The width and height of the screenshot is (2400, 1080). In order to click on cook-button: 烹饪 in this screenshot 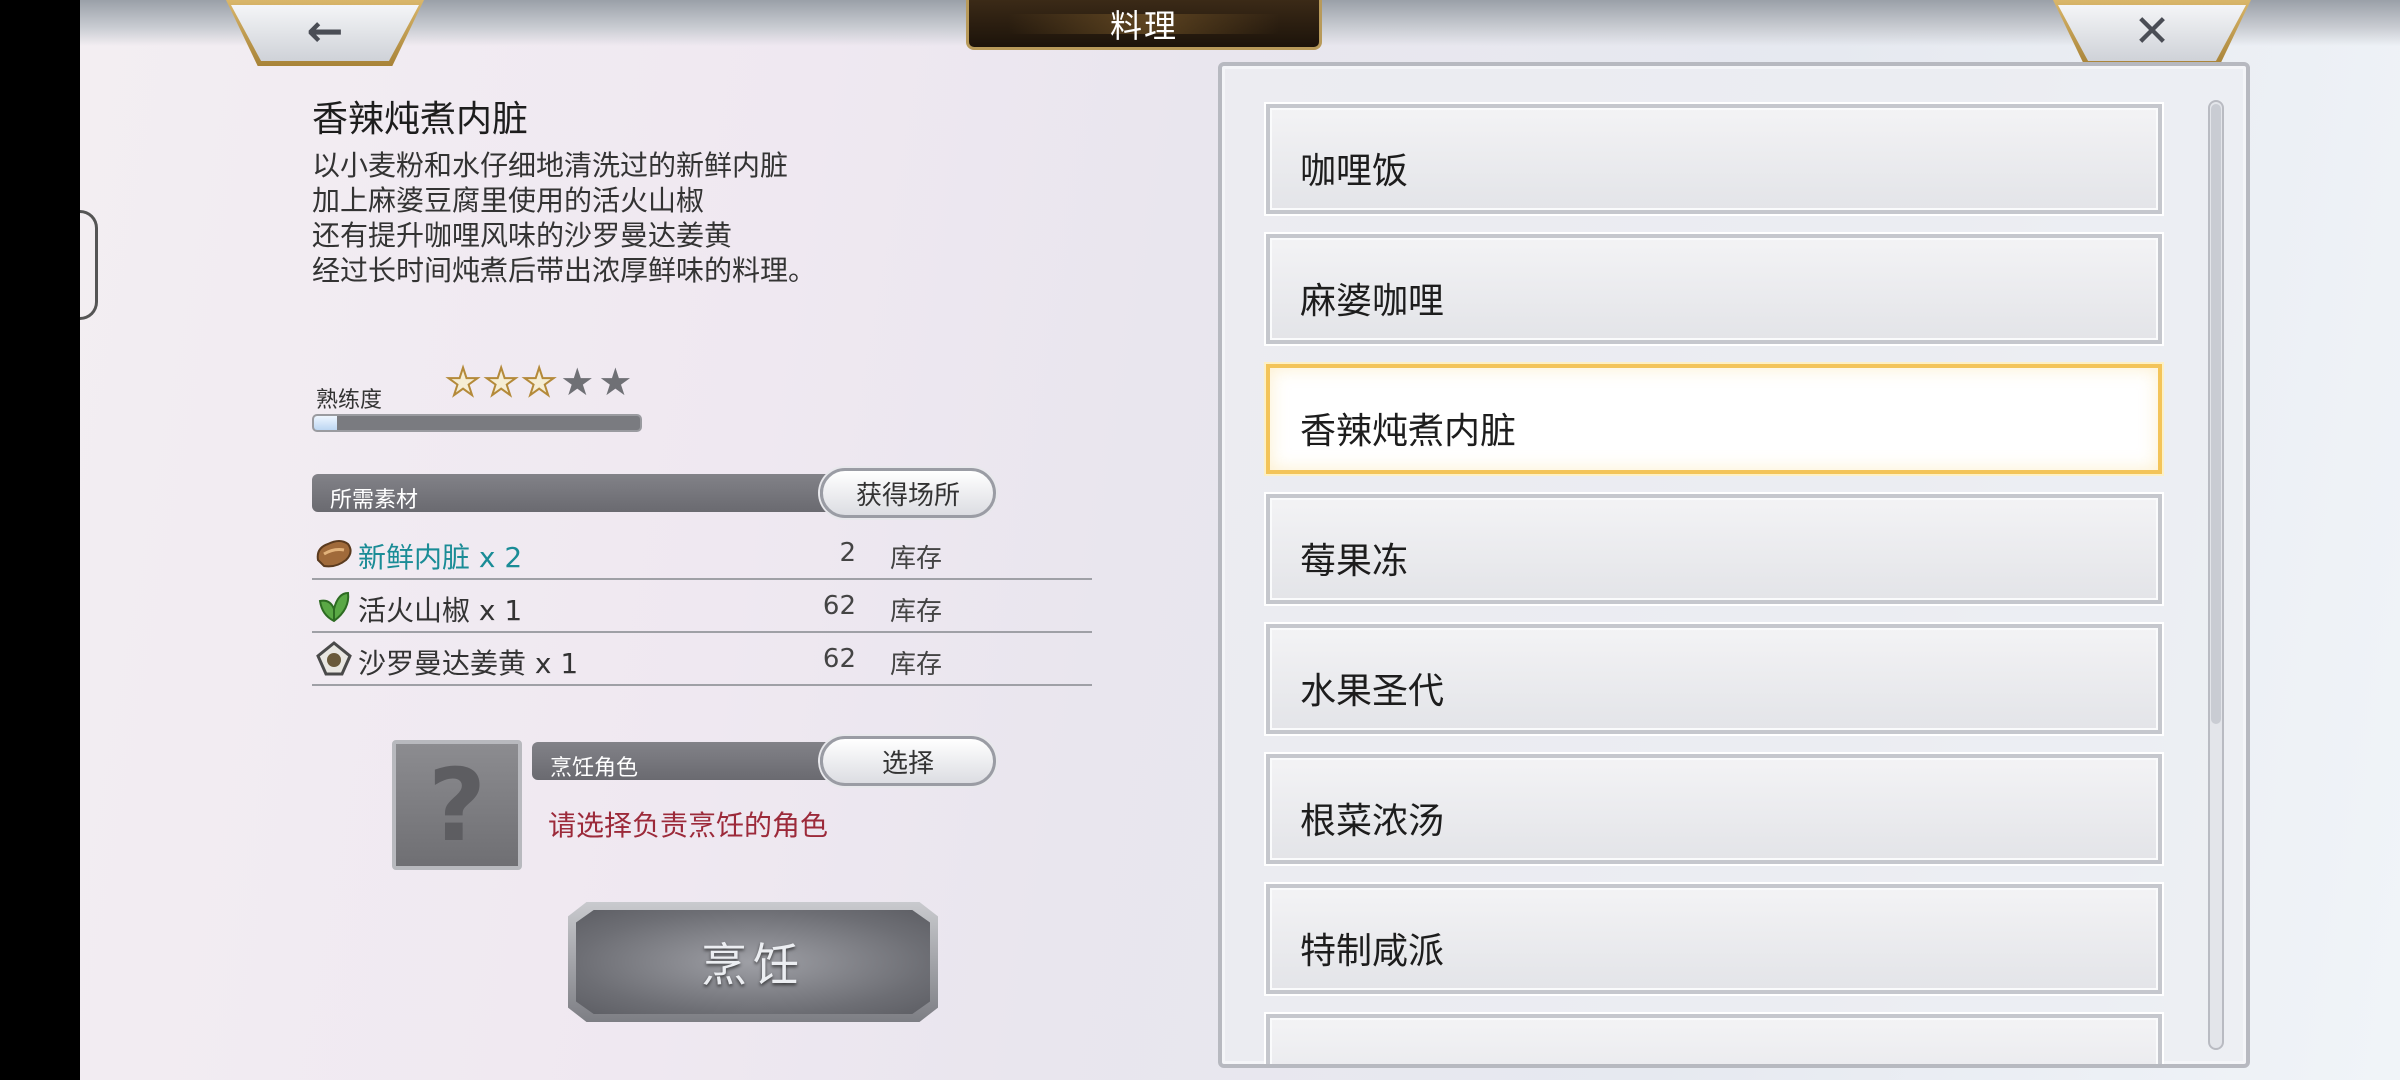, I will do `click(753, 962)`.